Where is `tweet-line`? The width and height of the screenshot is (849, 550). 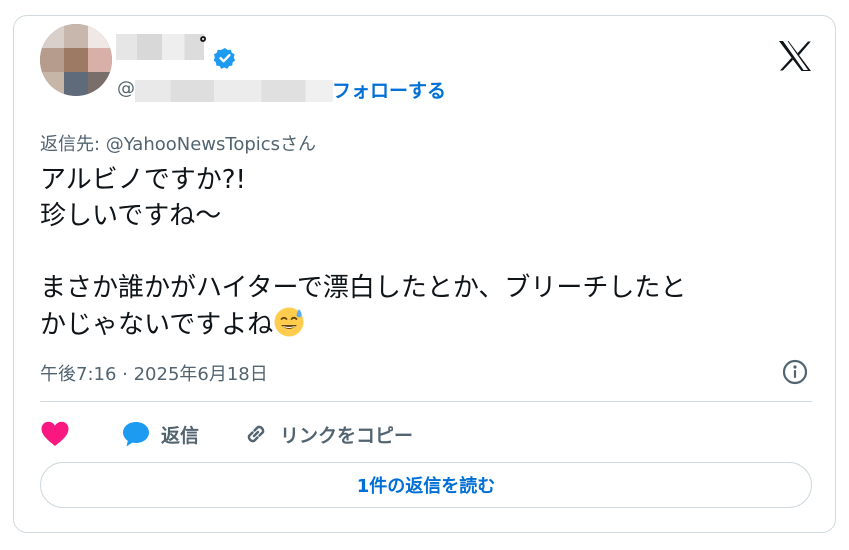
tweet-line is located at coordinates (425, 252).